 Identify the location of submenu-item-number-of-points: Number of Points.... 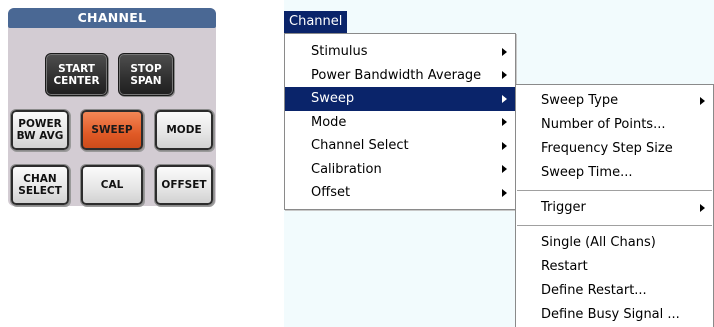
(614, 125).